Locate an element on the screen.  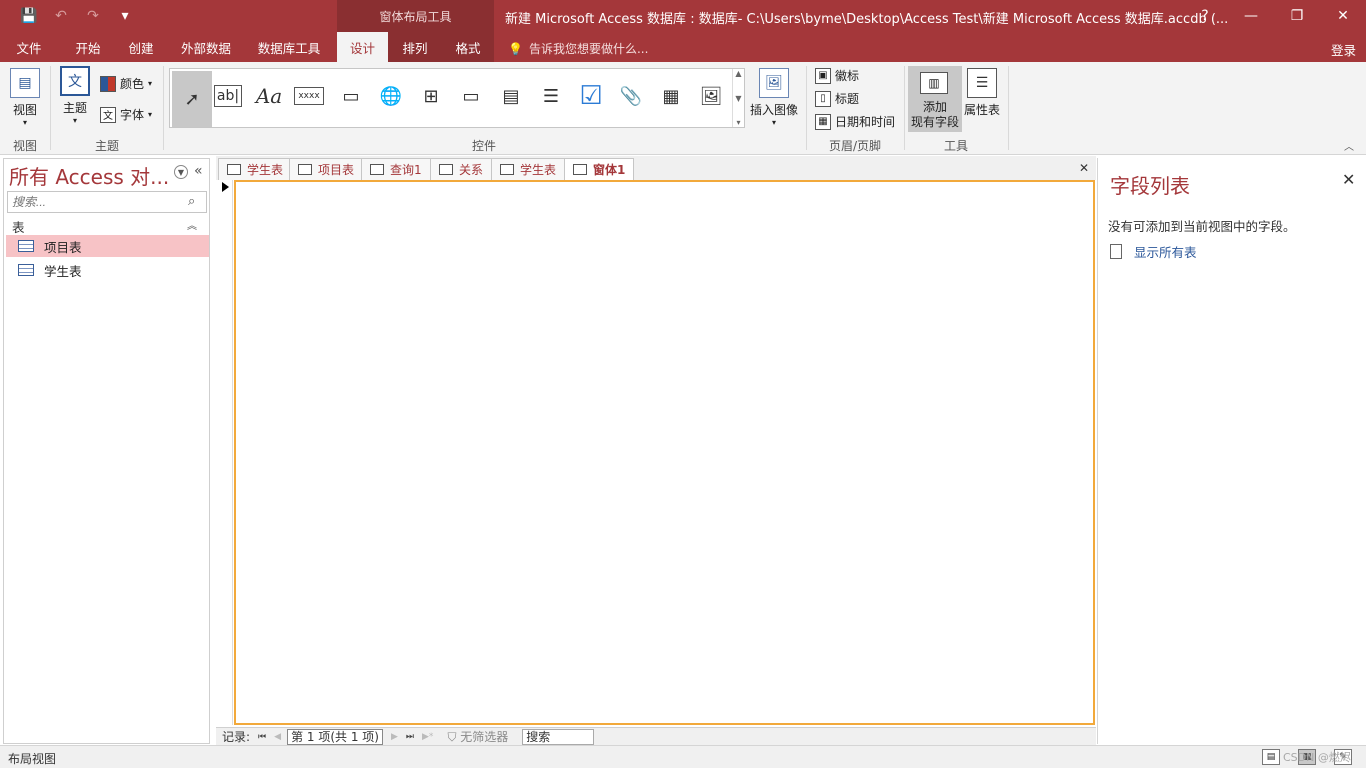
doc-tab-student-table: 学生表 is located at coordinates (255, 169).